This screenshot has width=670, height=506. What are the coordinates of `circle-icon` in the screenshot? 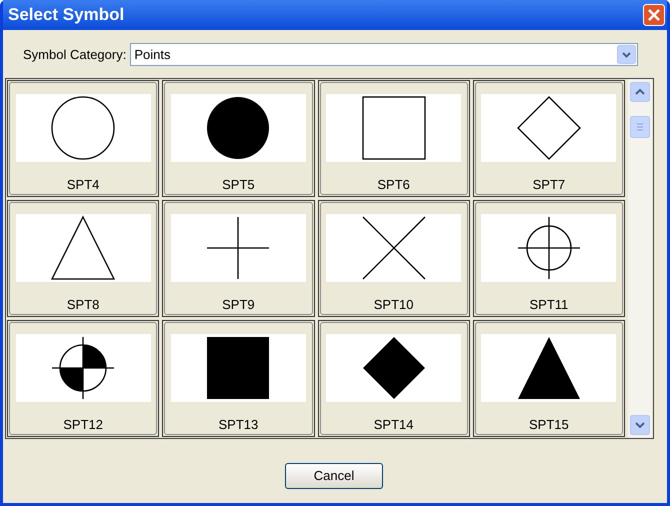 It's located at (83, 128).